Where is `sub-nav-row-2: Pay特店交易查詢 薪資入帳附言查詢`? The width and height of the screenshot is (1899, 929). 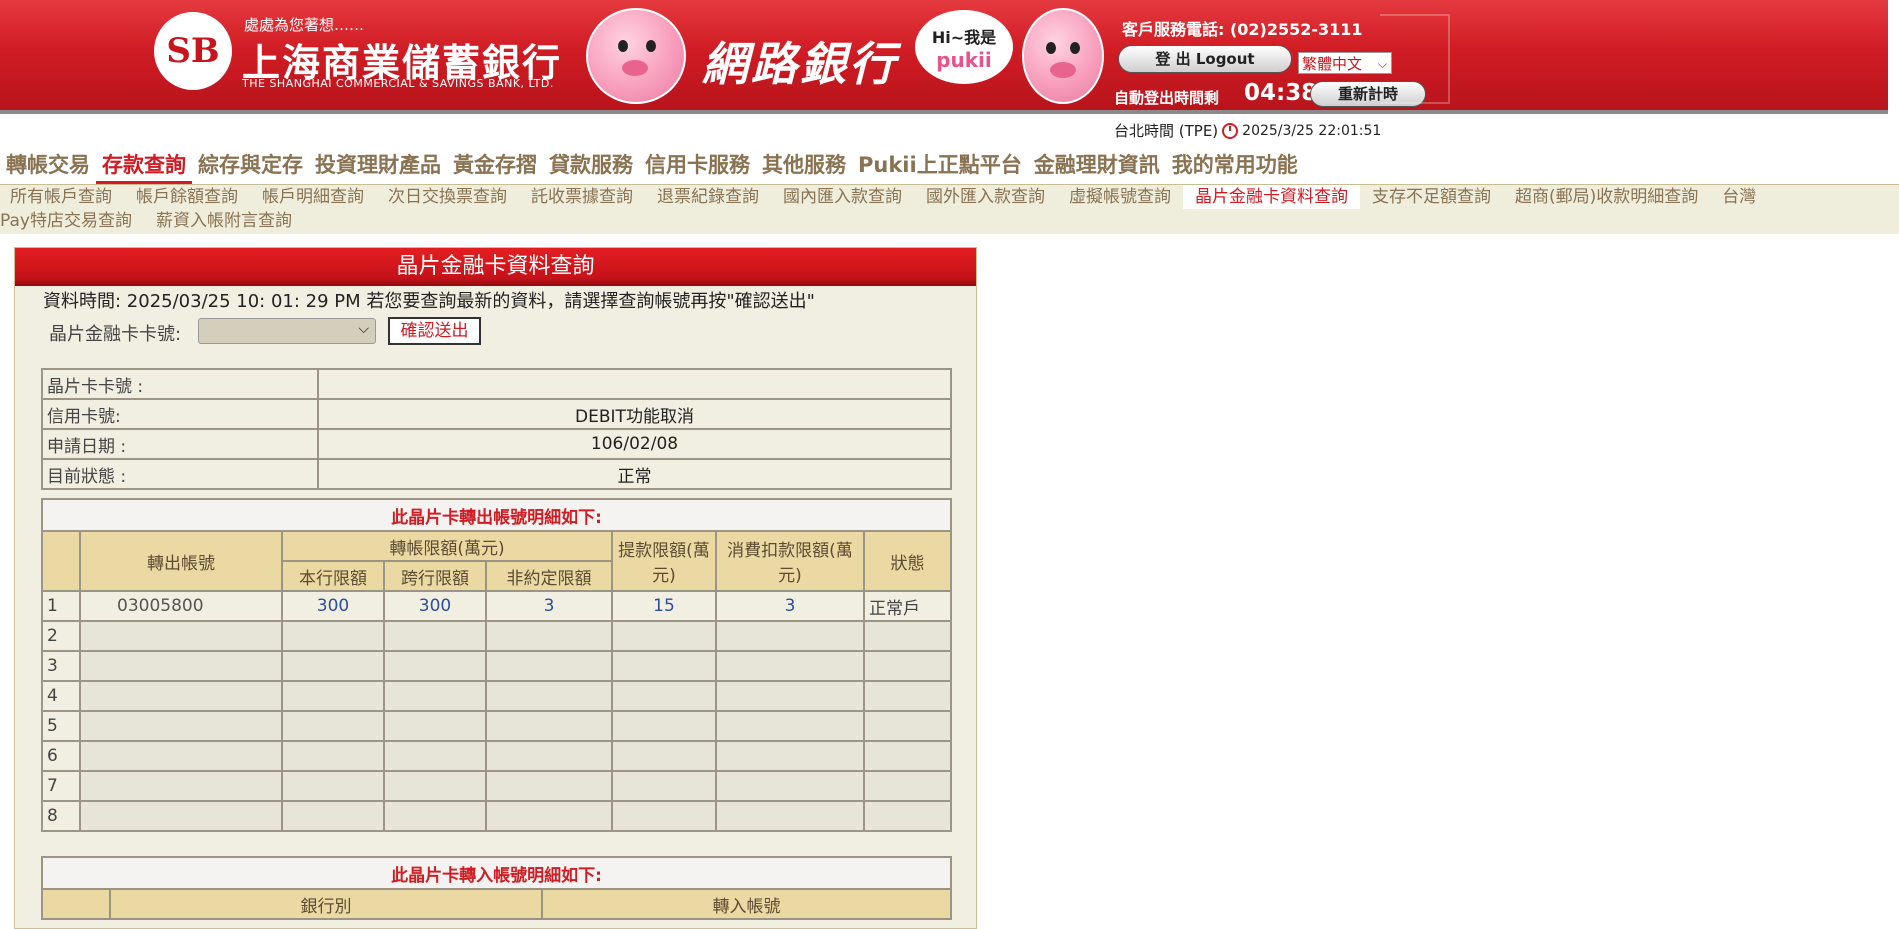
sub-nav-row-2: Pay特店交易查詢 薪資入帳附言查詢 is located at coordinates (152, 221).